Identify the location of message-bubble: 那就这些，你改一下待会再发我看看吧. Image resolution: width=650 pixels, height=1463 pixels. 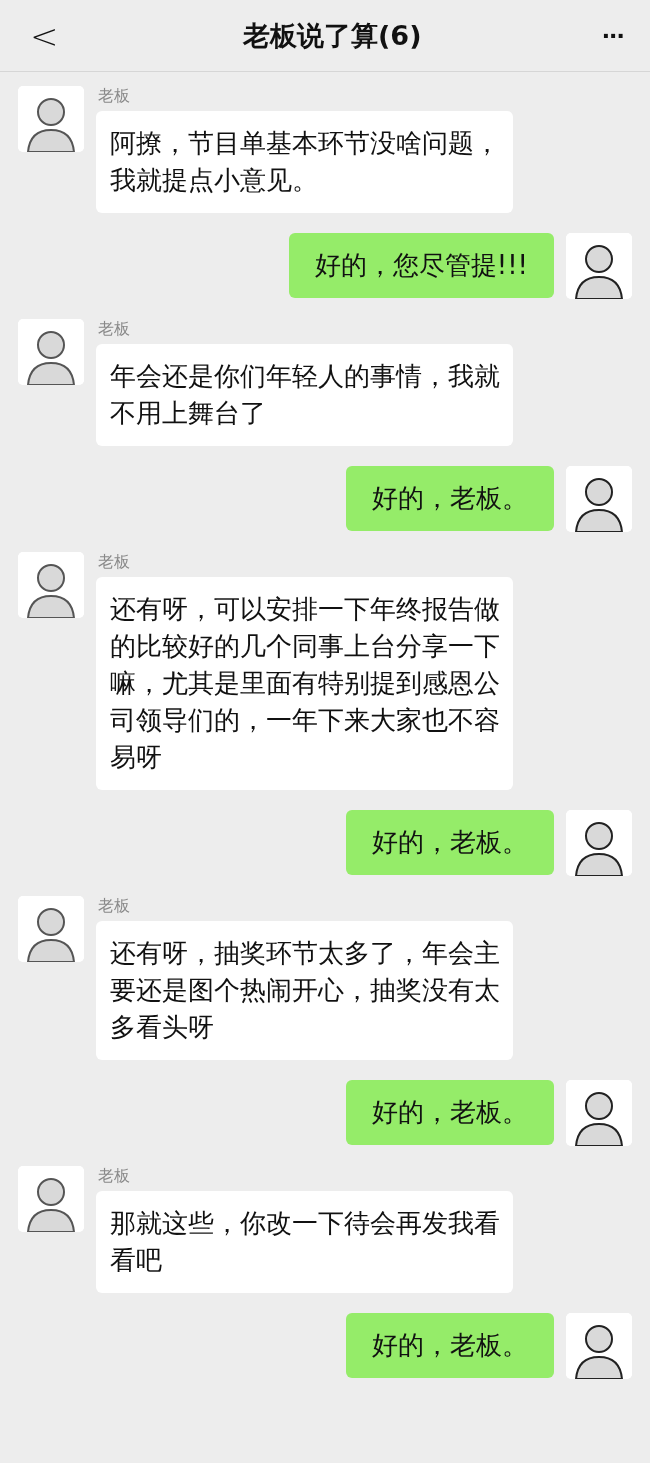
(304, 1242).